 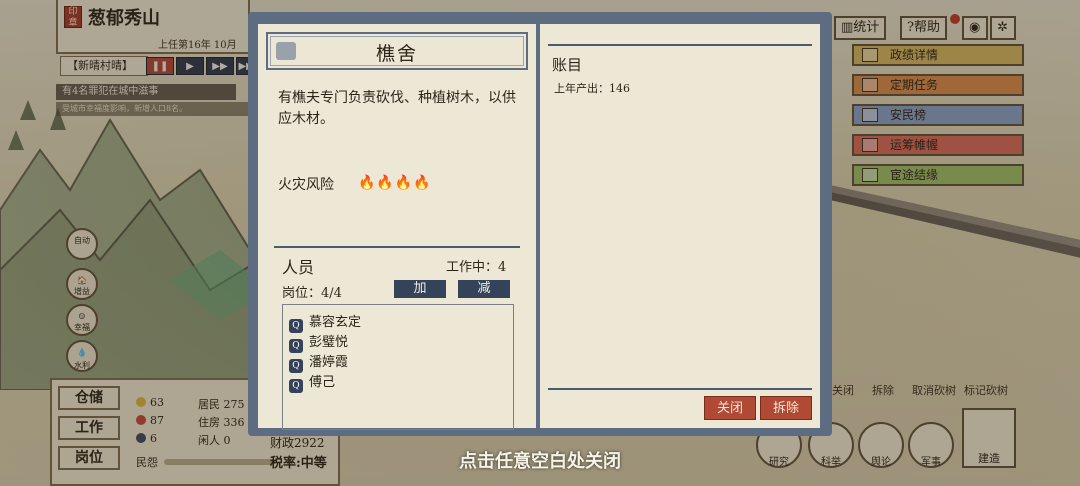 What do you see at coordinates (325, 322) in the screenshot?
I see `list-item: Q 慕容玄定` at bounding box center [325, 322].